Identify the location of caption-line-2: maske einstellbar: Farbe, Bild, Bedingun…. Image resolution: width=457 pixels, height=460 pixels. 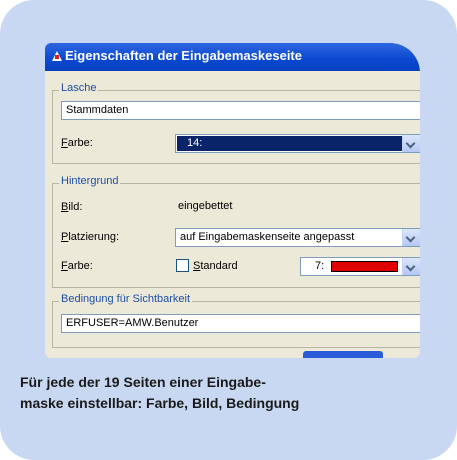
(160, 403).